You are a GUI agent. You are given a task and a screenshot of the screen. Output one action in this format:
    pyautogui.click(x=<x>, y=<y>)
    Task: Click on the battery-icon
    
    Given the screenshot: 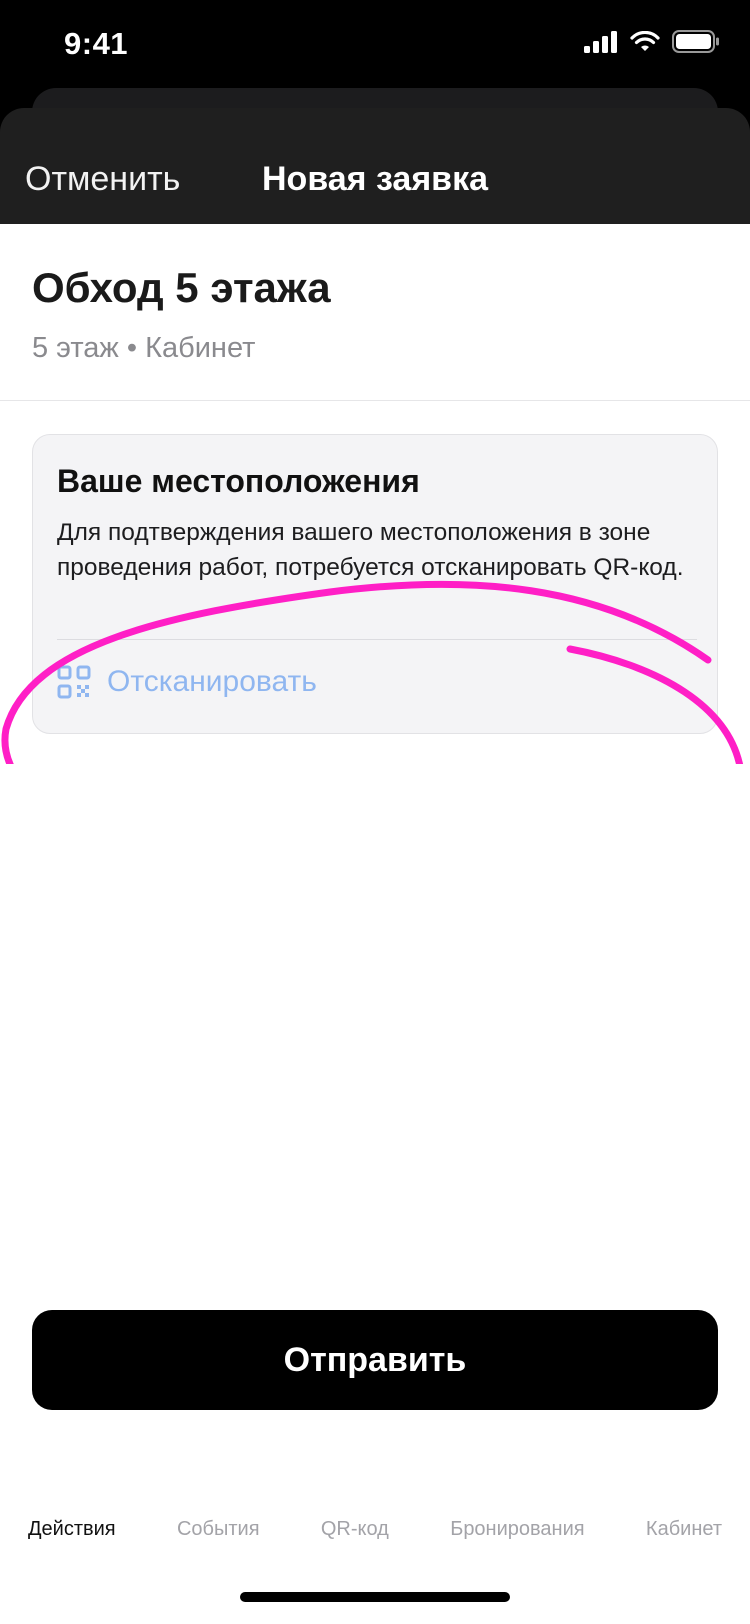 What is the action you would take?
    pyautogui.click(x=695, y=41)
    